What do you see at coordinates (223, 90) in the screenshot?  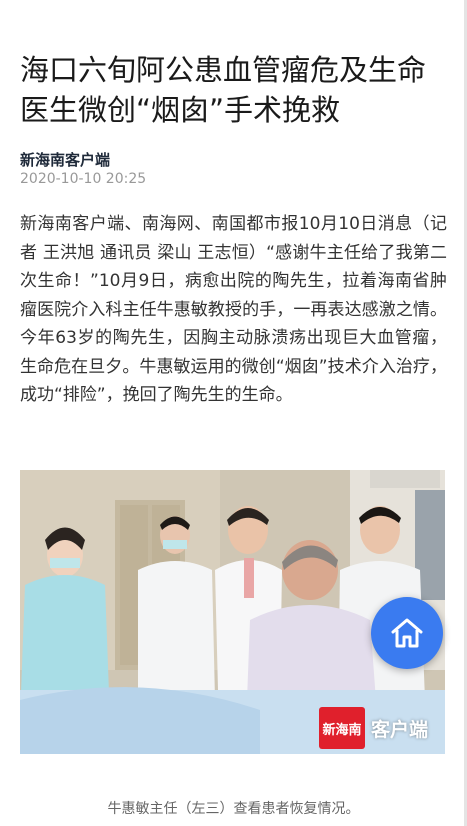 I see `article-title: 海口六旬阿公患血管瘤危及生命 医生微创“烟囱”手术挽救` at bounding box center [223, 90].